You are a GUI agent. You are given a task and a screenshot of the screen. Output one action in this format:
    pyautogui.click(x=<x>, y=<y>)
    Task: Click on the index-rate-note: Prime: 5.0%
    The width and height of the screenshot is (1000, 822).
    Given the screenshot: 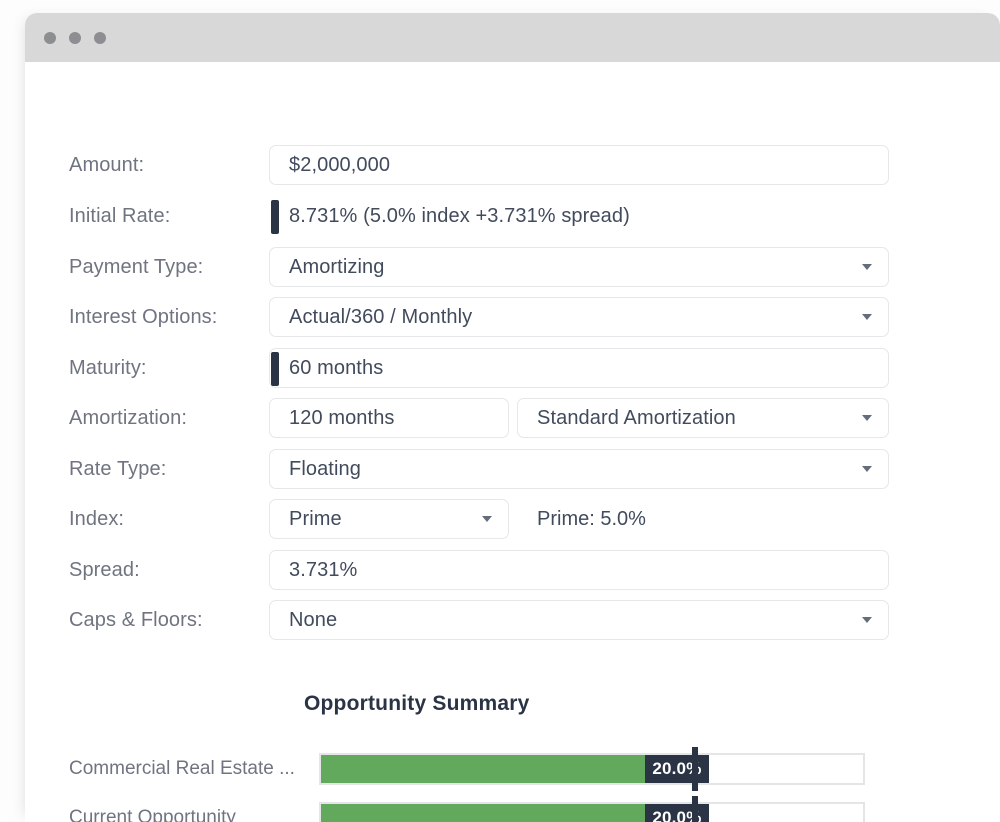 What is the action you would take?
    pyautogui.click(x=591, y=518)
    